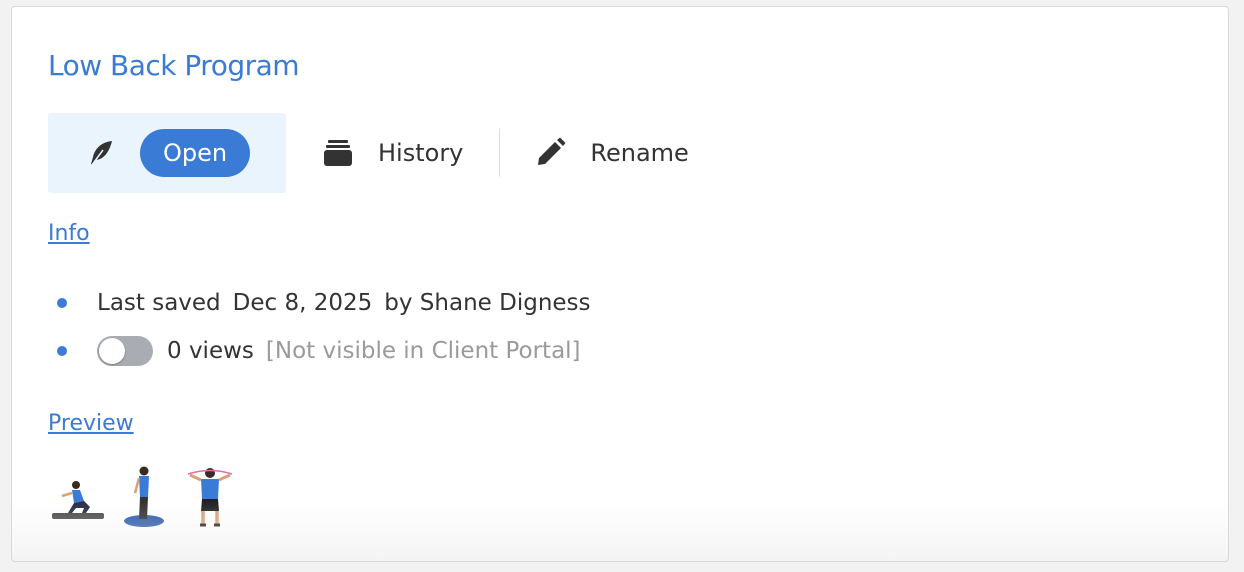 The image size is (1244, 572). Describe the element at coordinates (101, 153) in the screenshot. I see `feather-icon` at that location.